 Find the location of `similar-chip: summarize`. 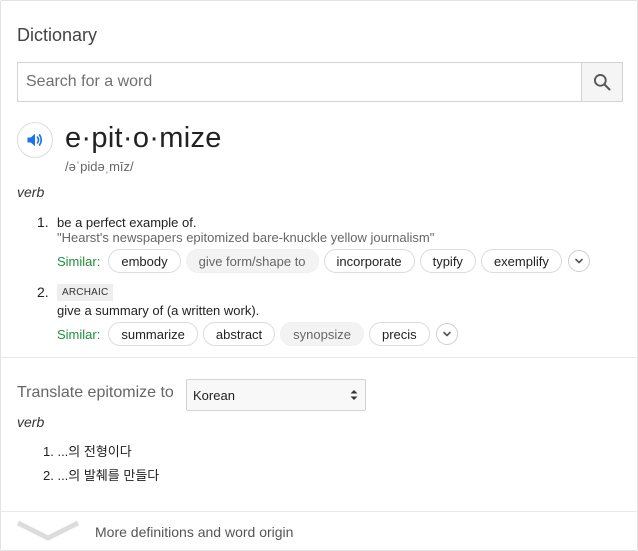

similar-chip: summarize is located at coordinates (153, 334).